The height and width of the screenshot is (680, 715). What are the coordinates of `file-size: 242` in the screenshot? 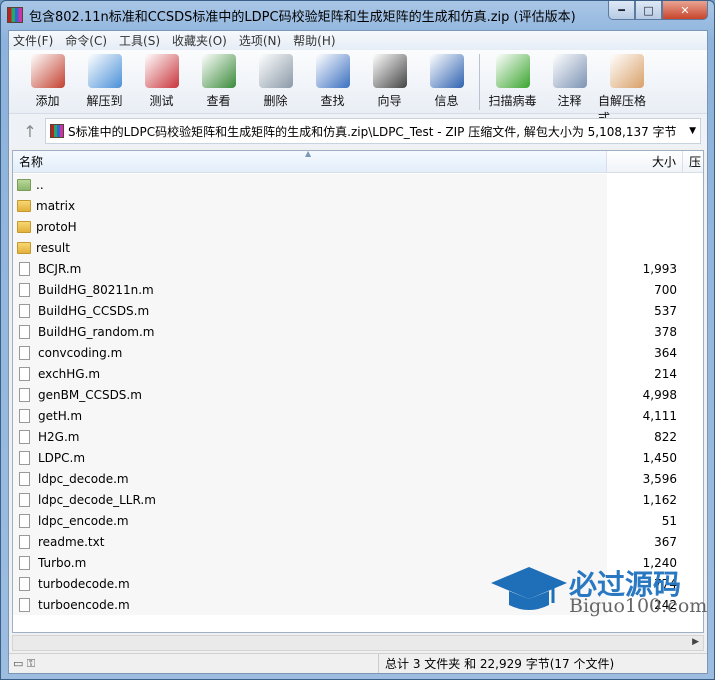 It's located at (665, 604).